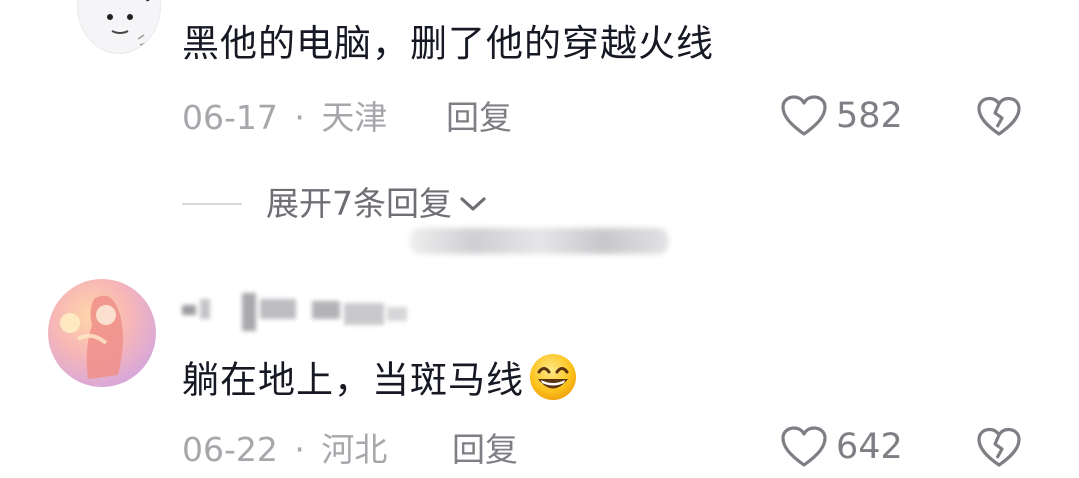  What do you see at coordinates (230, 117) in the screenshot?
I see `comment-date: 06-17` at bounding box center [230, 117].